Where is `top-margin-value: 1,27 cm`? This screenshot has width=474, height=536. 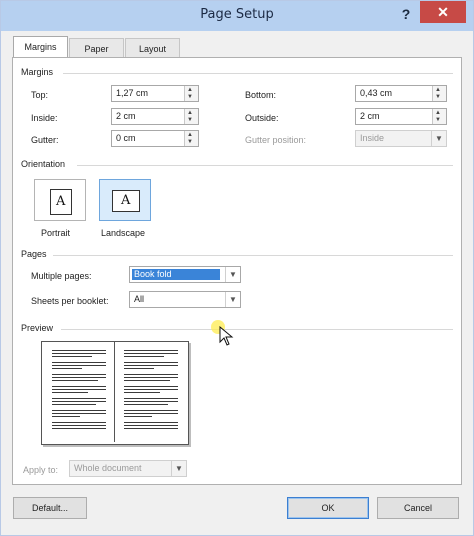 top-margin-value: 1,27 cm is located at coordinates (132, 93).